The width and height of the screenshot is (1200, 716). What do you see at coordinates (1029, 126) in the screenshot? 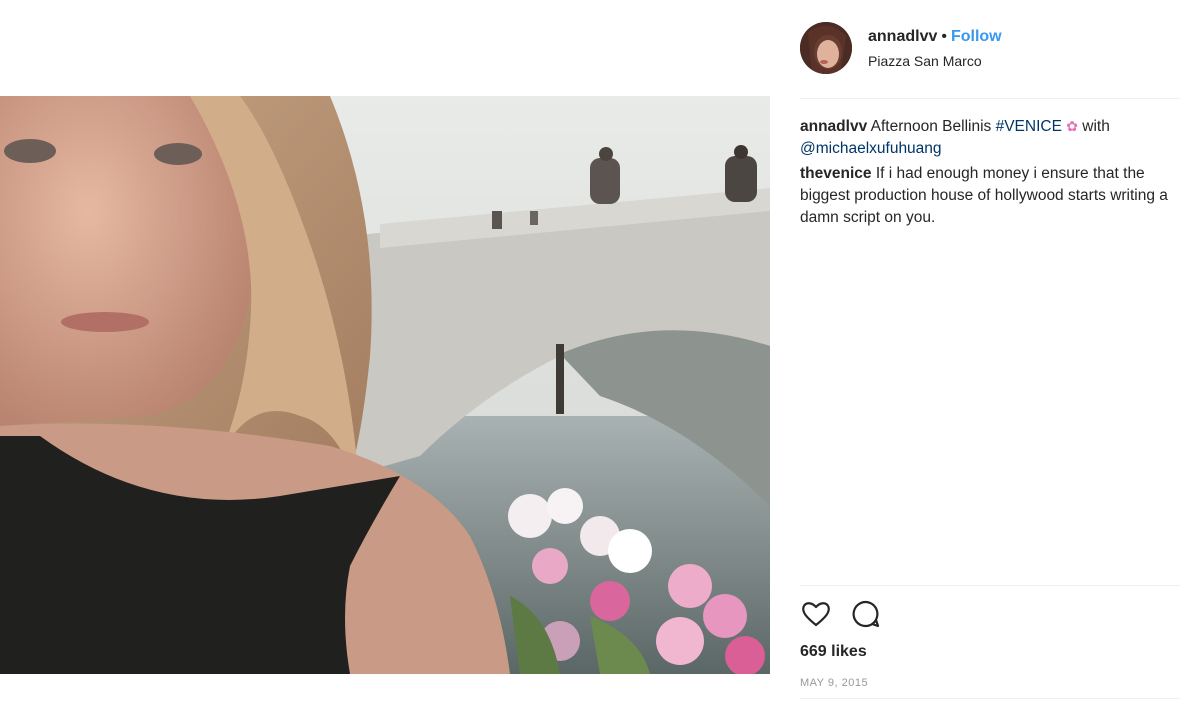
I see `hashtag-link: #VENICE` at bounding box center [1029, 126].